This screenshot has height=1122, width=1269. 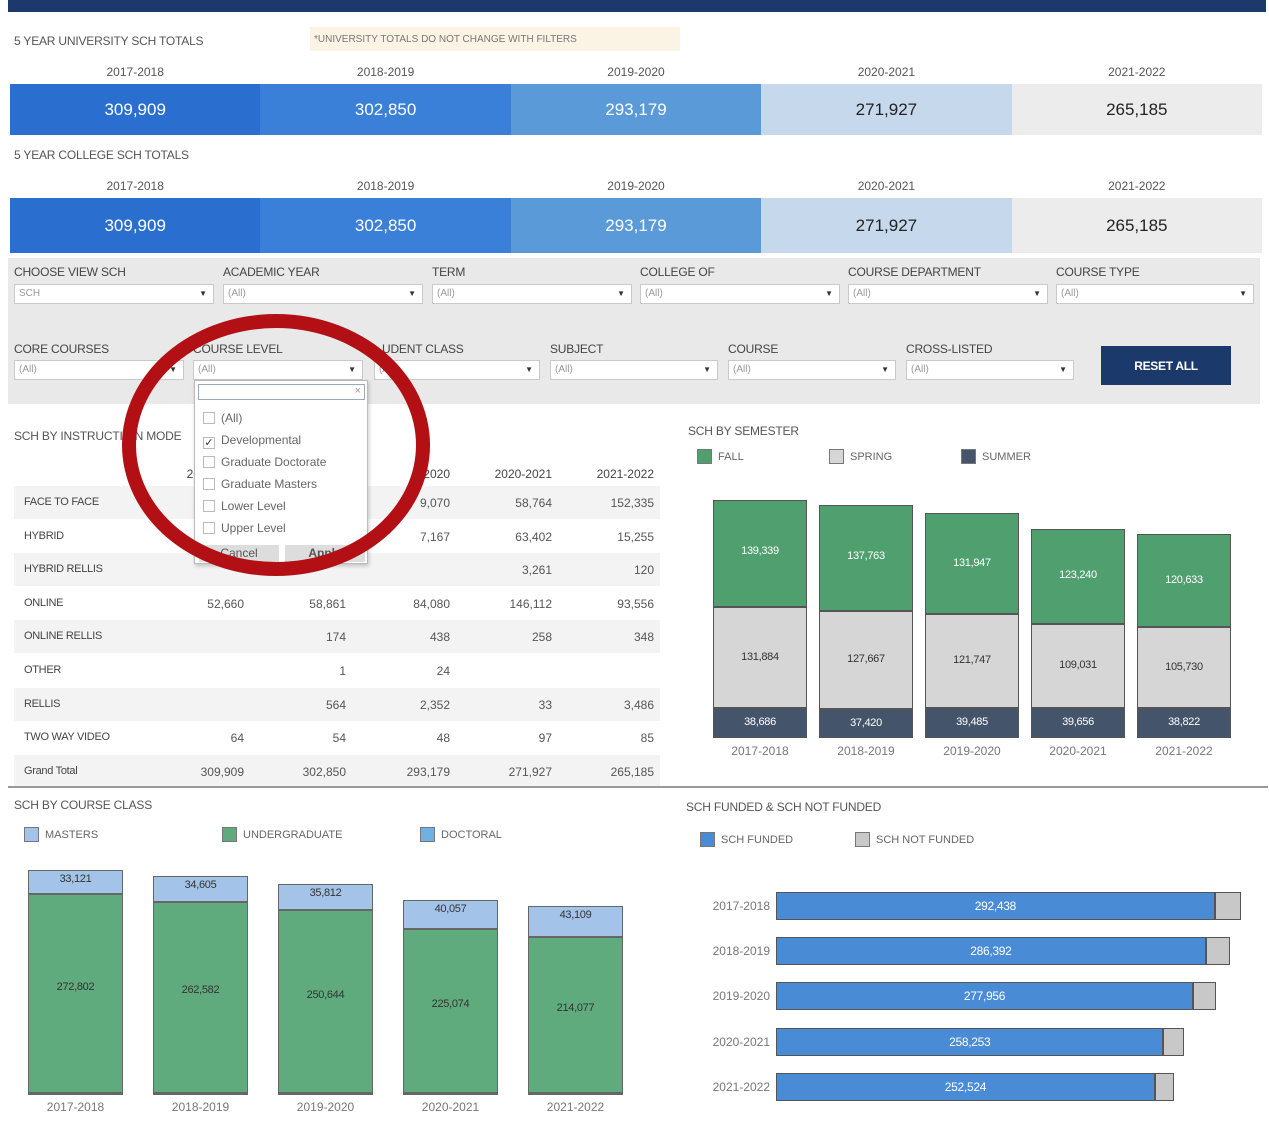 What do you see at coordinates (450, 914) in the screenshot?
I see `bar-segment: 40,057` at bounding box center [450, 914].